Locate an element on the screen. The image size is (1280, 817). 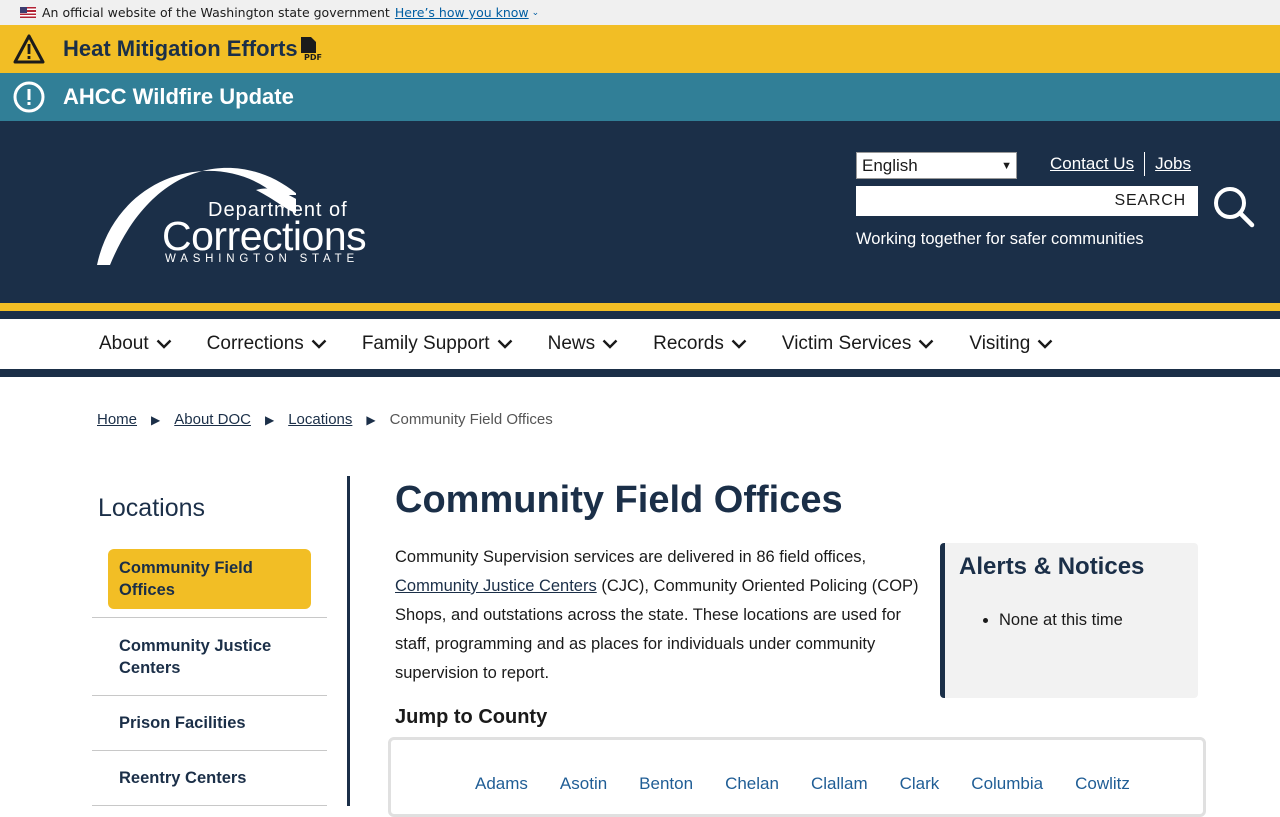
stripe-gold is located at coordinates (640, 307).